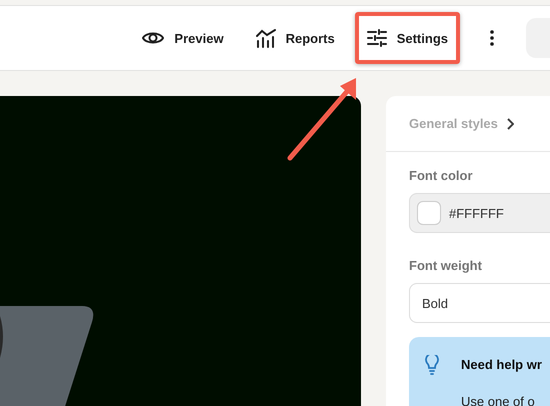 Image resolution: width=550 pixels, height=406 pixels. What do you see at coordinates (183, 38) in the screenshot?
I see `toolbar-button: Preview` at bounding box center [183, 38].